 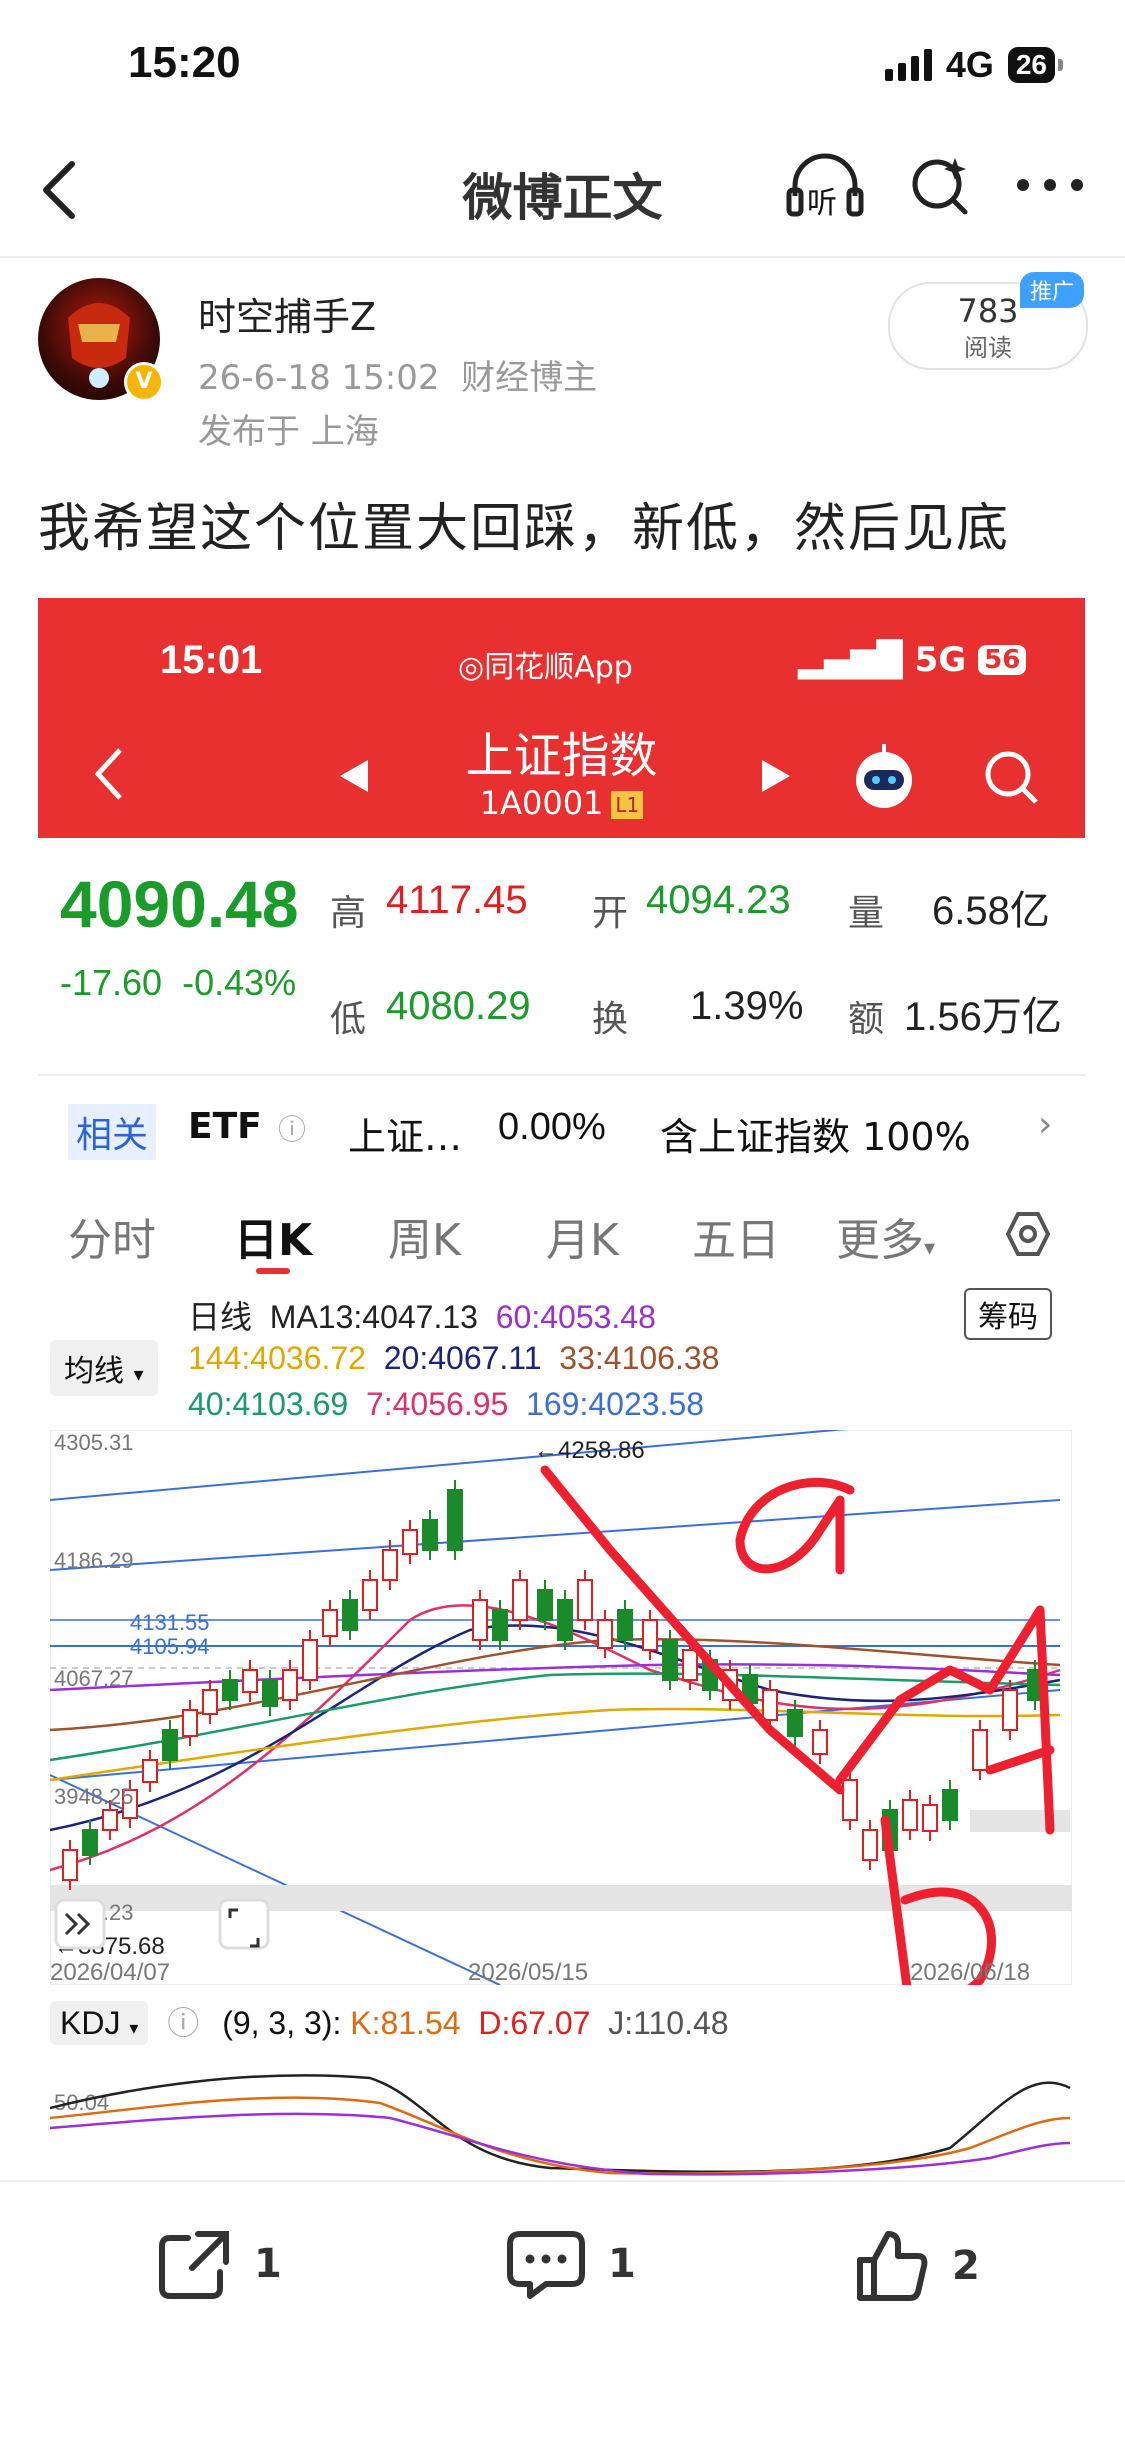 What do you see at coordinates (940, 185) in the screenshot?
I see `search-icon` at bounding box center [940, 185].